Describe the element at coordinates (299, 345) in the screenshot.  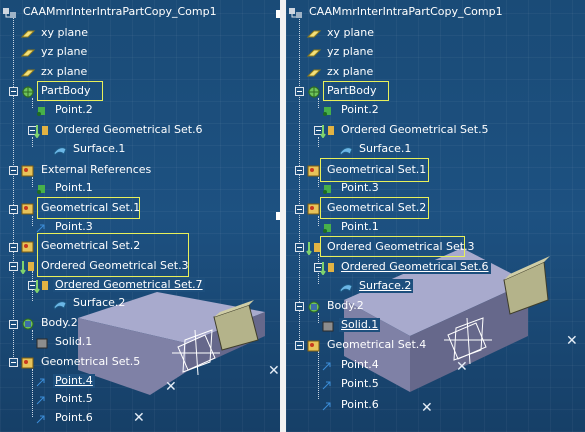
I see `collapse-gs4-icon` at that location.